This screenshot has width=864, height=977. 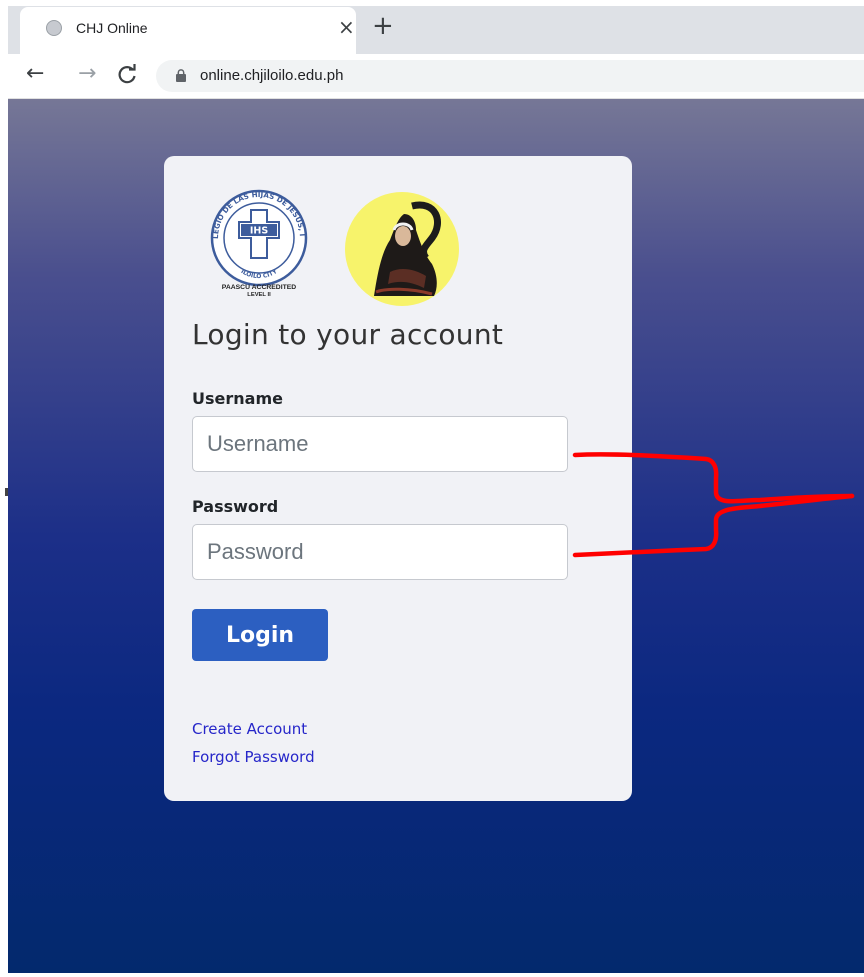 I want to click on browser-tabstrip: CHJ Online × +, so click(x=436, y=30).